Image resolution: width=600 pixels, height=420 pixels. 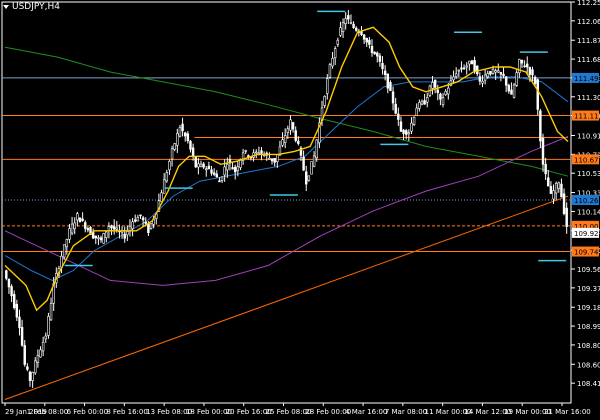 What do you see at coordinates (587, 117) in the screenshot?
I see `level-price-label: 111.111` at bounding box center [587, 117].